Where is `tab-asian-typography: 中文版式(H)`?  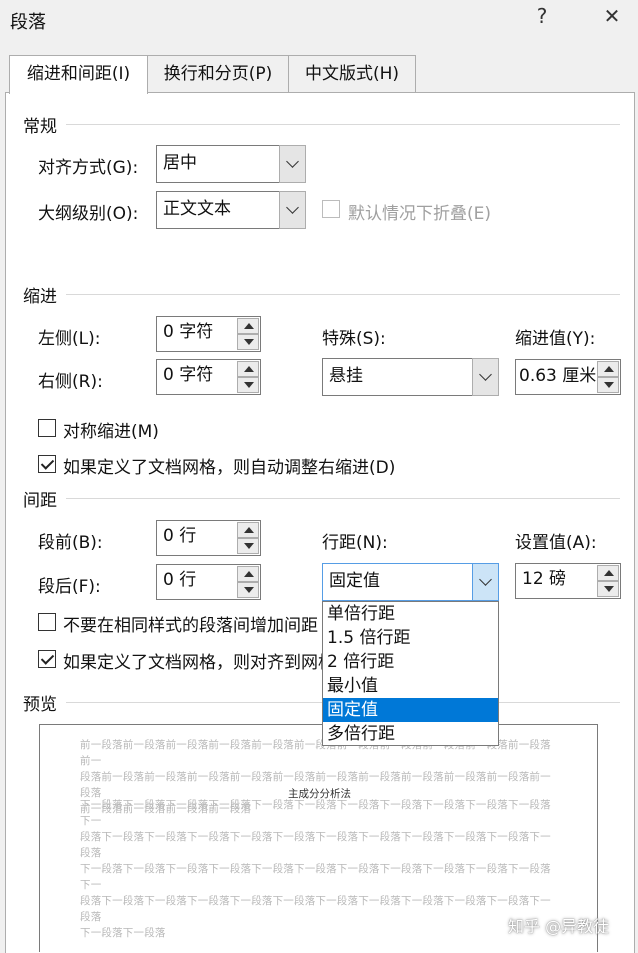 tab-asian-typography: 中文版式(H) is located at coordinates (352, 73).